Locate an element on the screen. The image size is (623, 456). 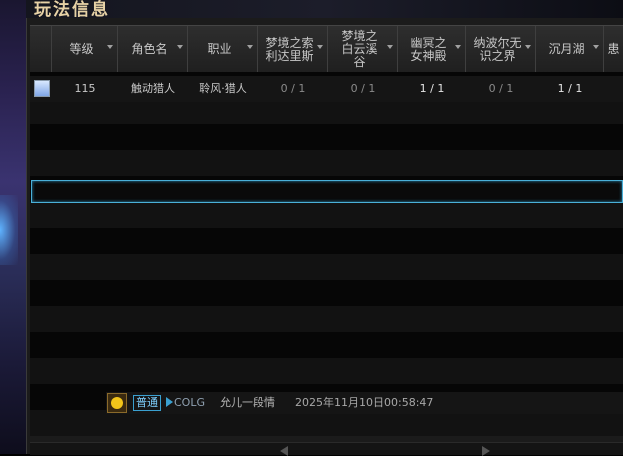
cell-job: 聆风·猎人 is located at coordinates (223, 88).